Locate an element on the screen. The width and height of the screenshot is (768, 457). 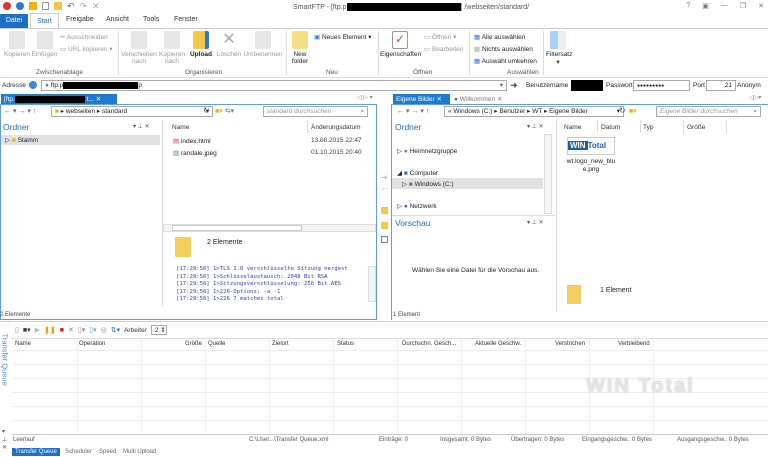
username-input is located at coordinates (587, 85).